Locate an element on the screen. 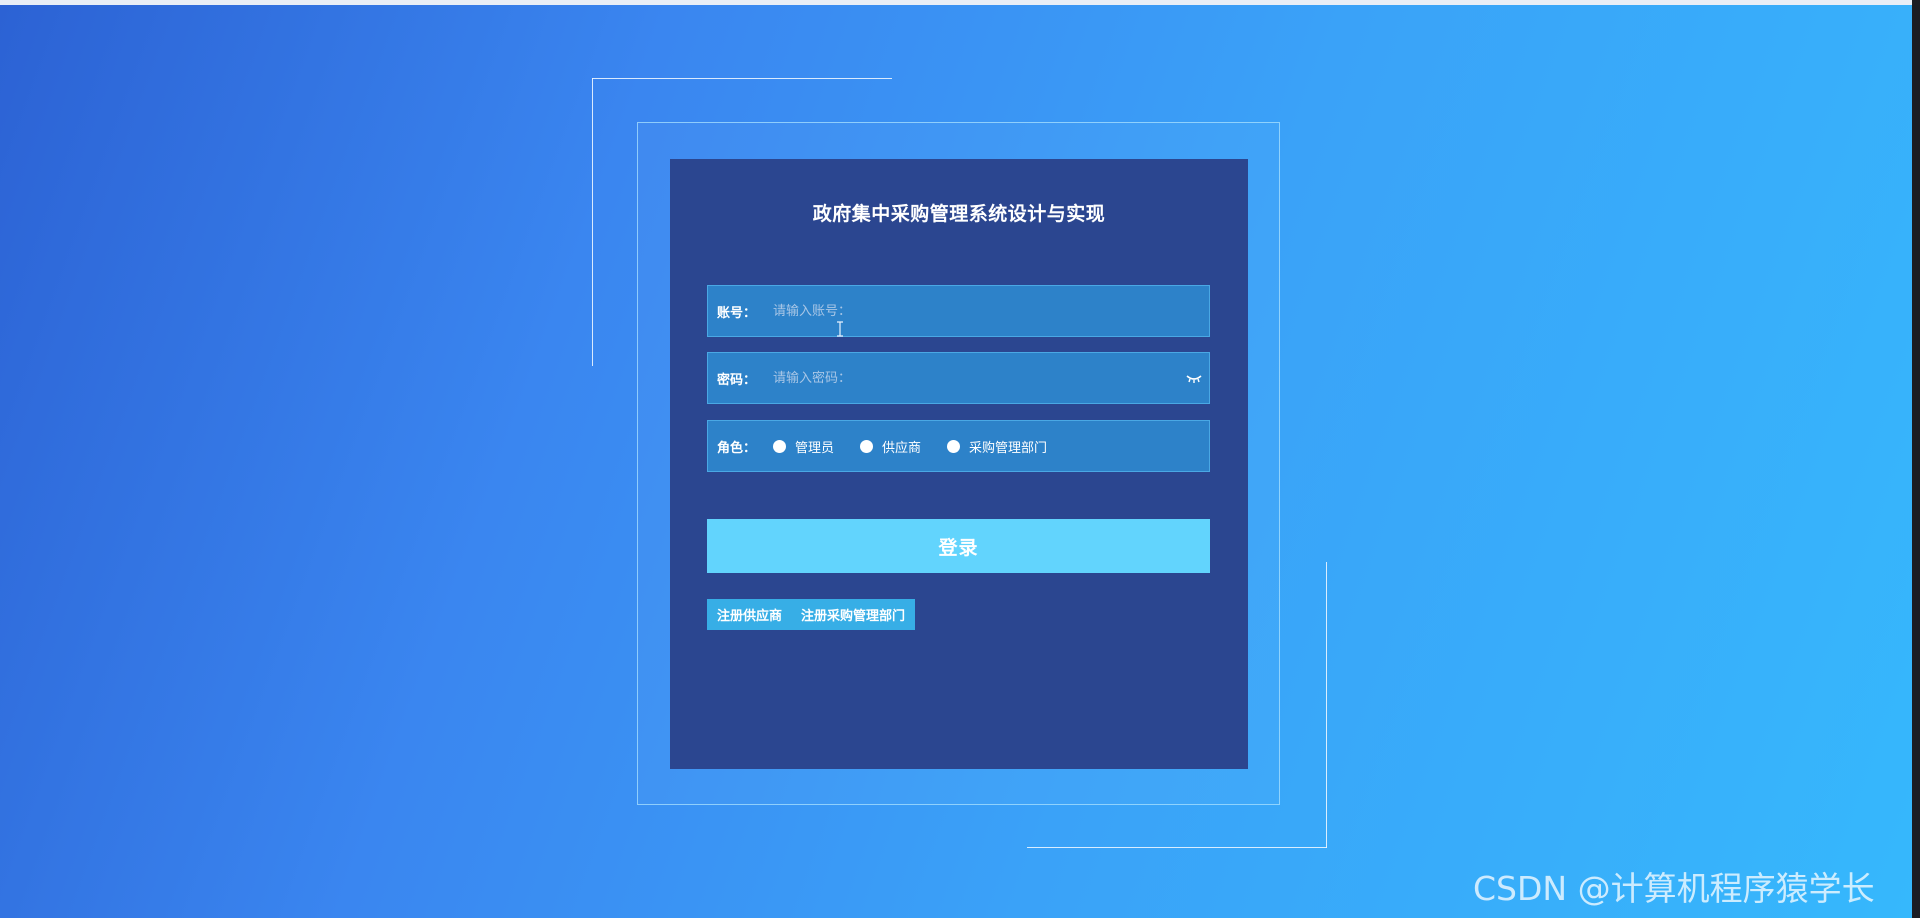  password-label: 密码： is located at coordinates (737, 380).